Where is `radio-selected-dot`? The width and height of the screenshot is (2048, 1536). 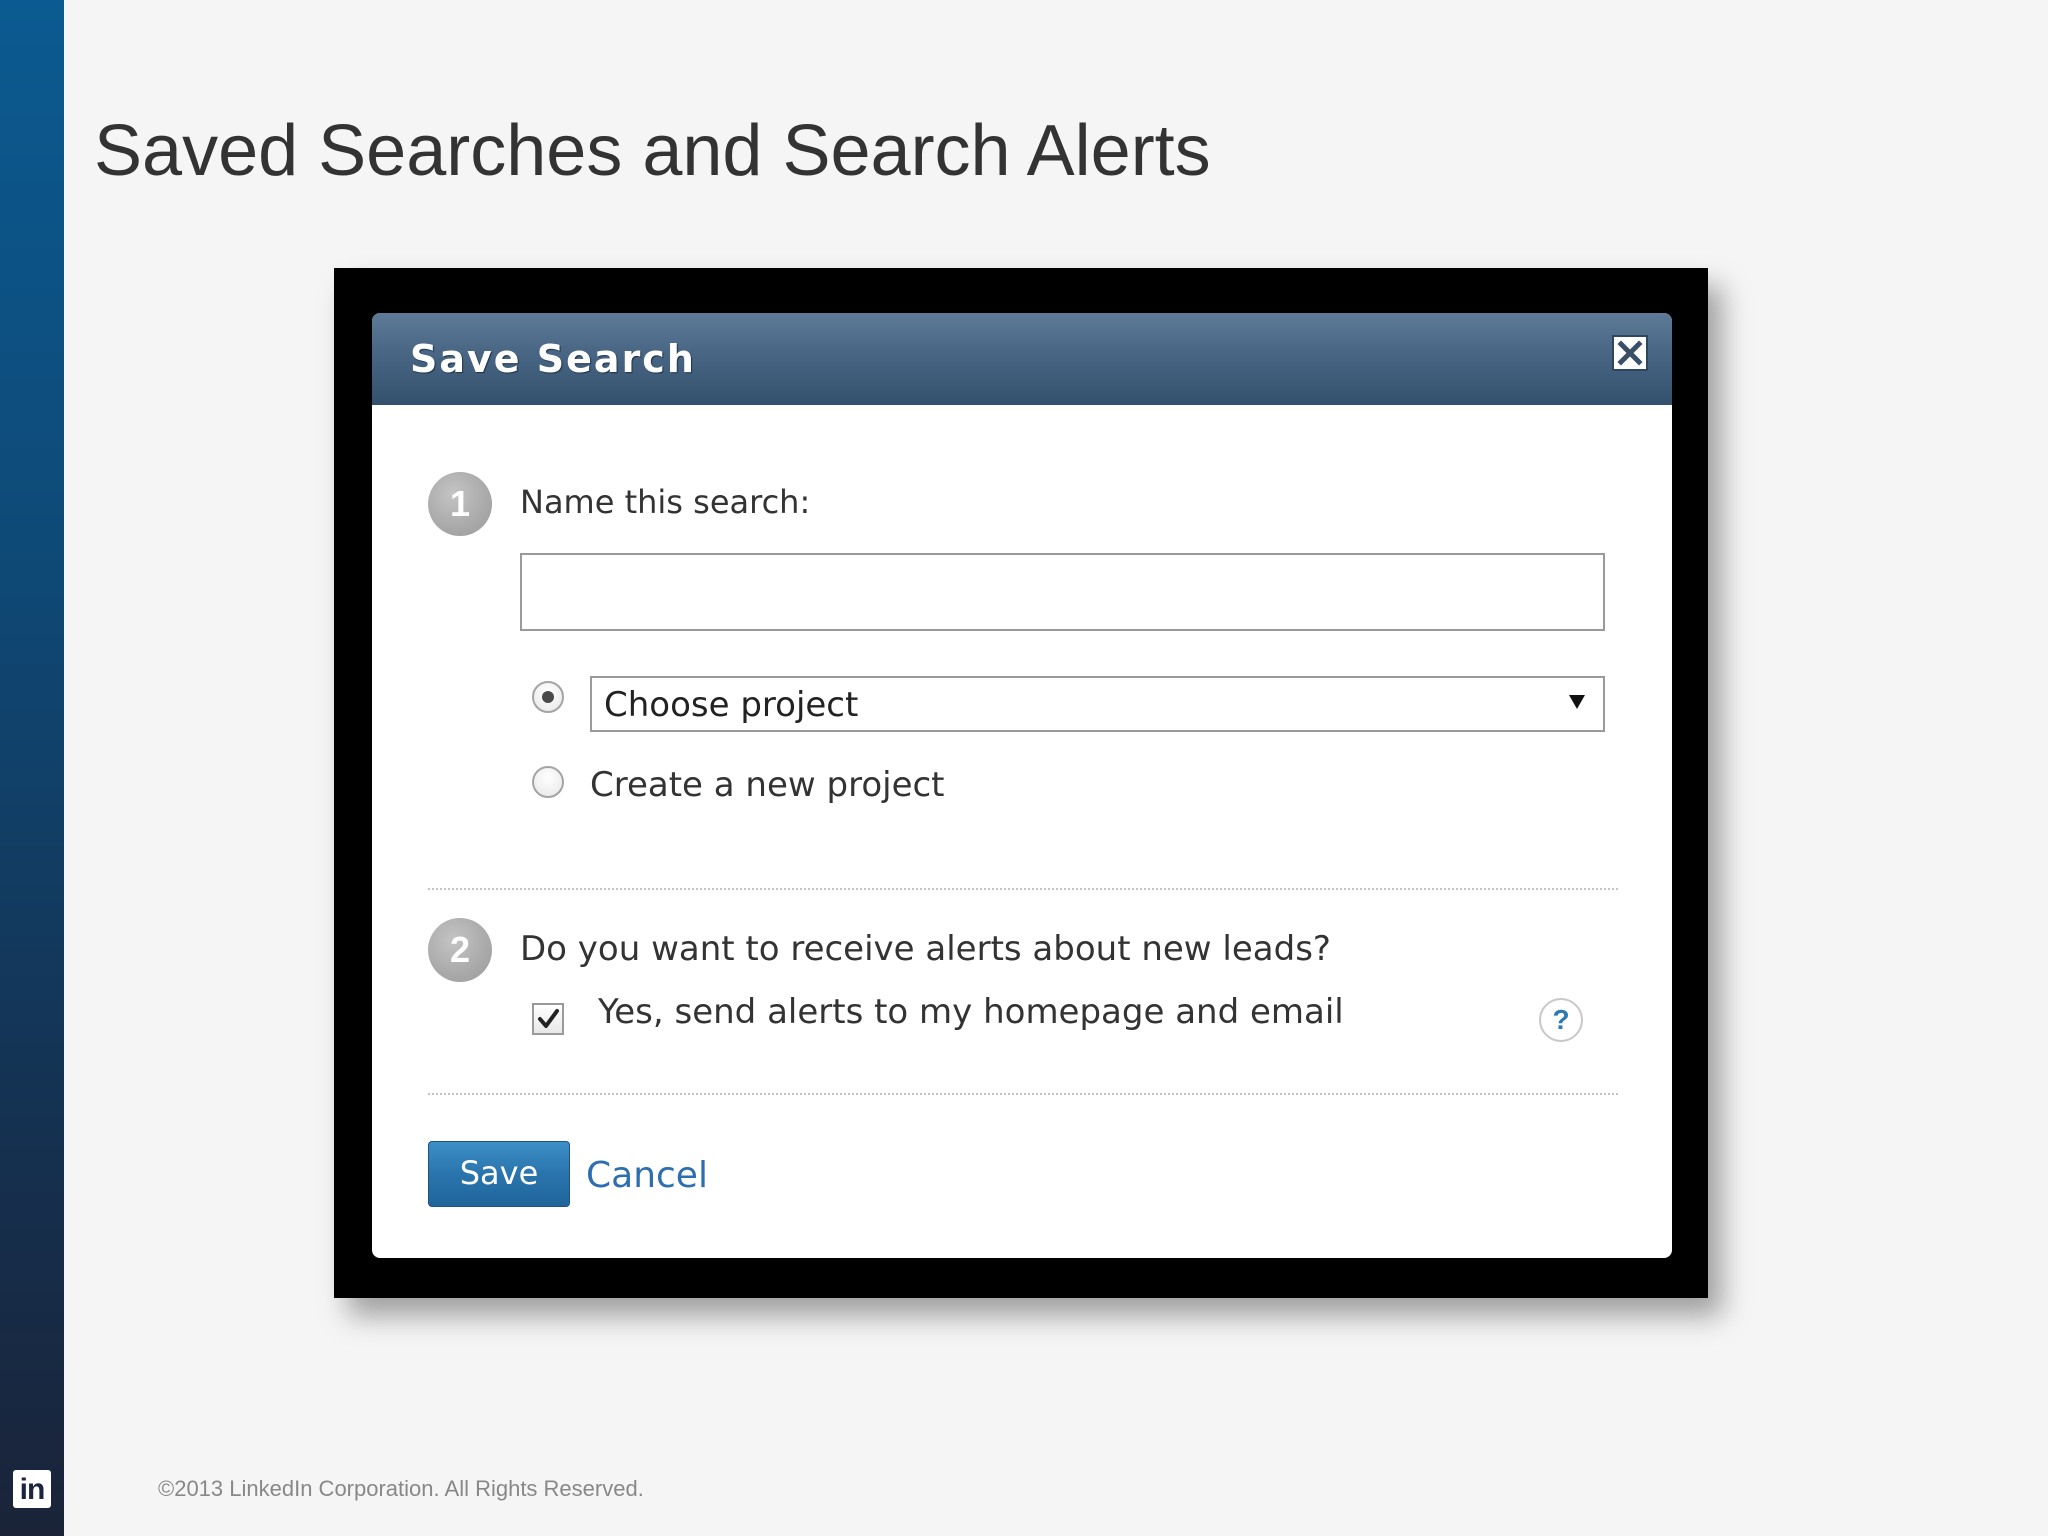 radio-selected-dot is located at coordinates (548, 697).